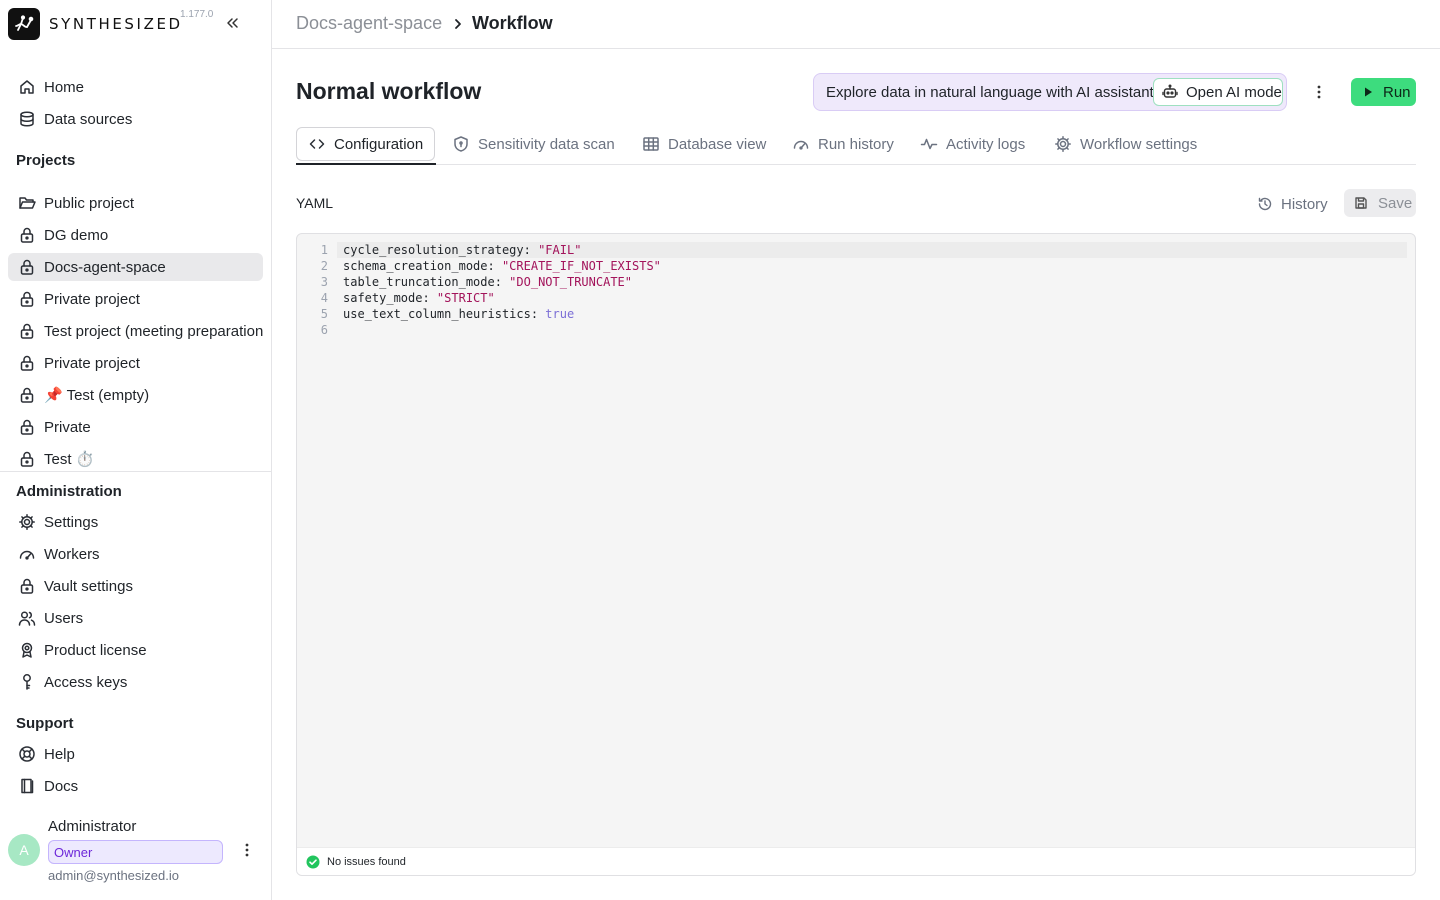 This screenshot has width=1440, height=900. What do you see at coordinates (852, 298) in the screenshot?
I see `code-line: 4 safety_mode: "STRICT"` at bounding box center [852, 298].